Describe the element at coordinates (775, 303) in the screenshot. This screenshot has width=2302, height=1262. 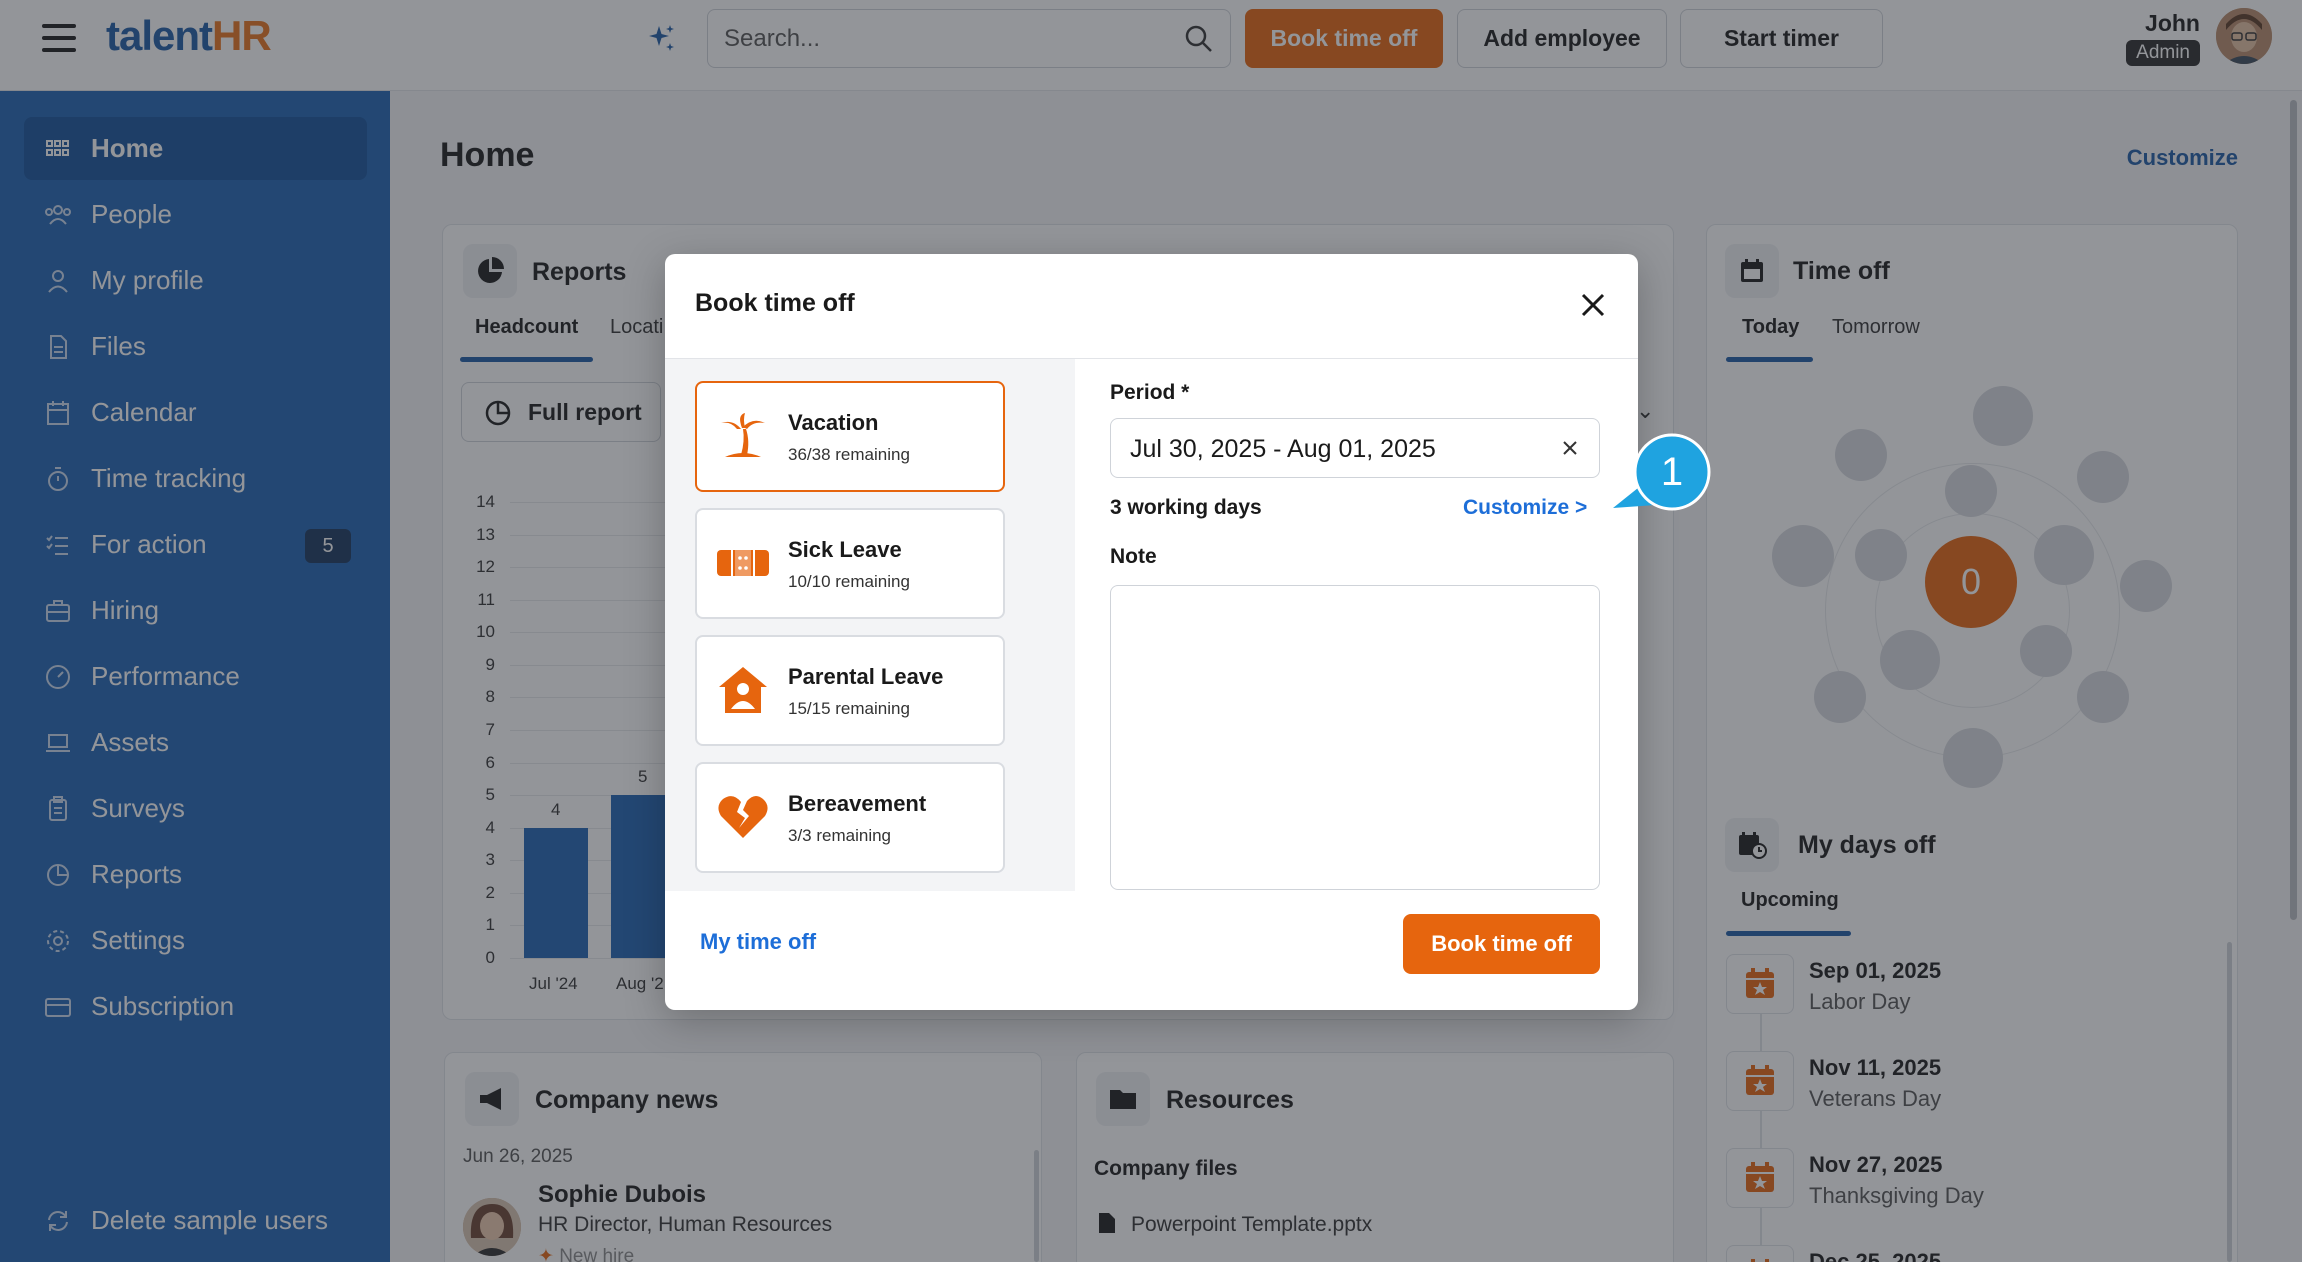
I see `modal-title: Book time off` at that location.